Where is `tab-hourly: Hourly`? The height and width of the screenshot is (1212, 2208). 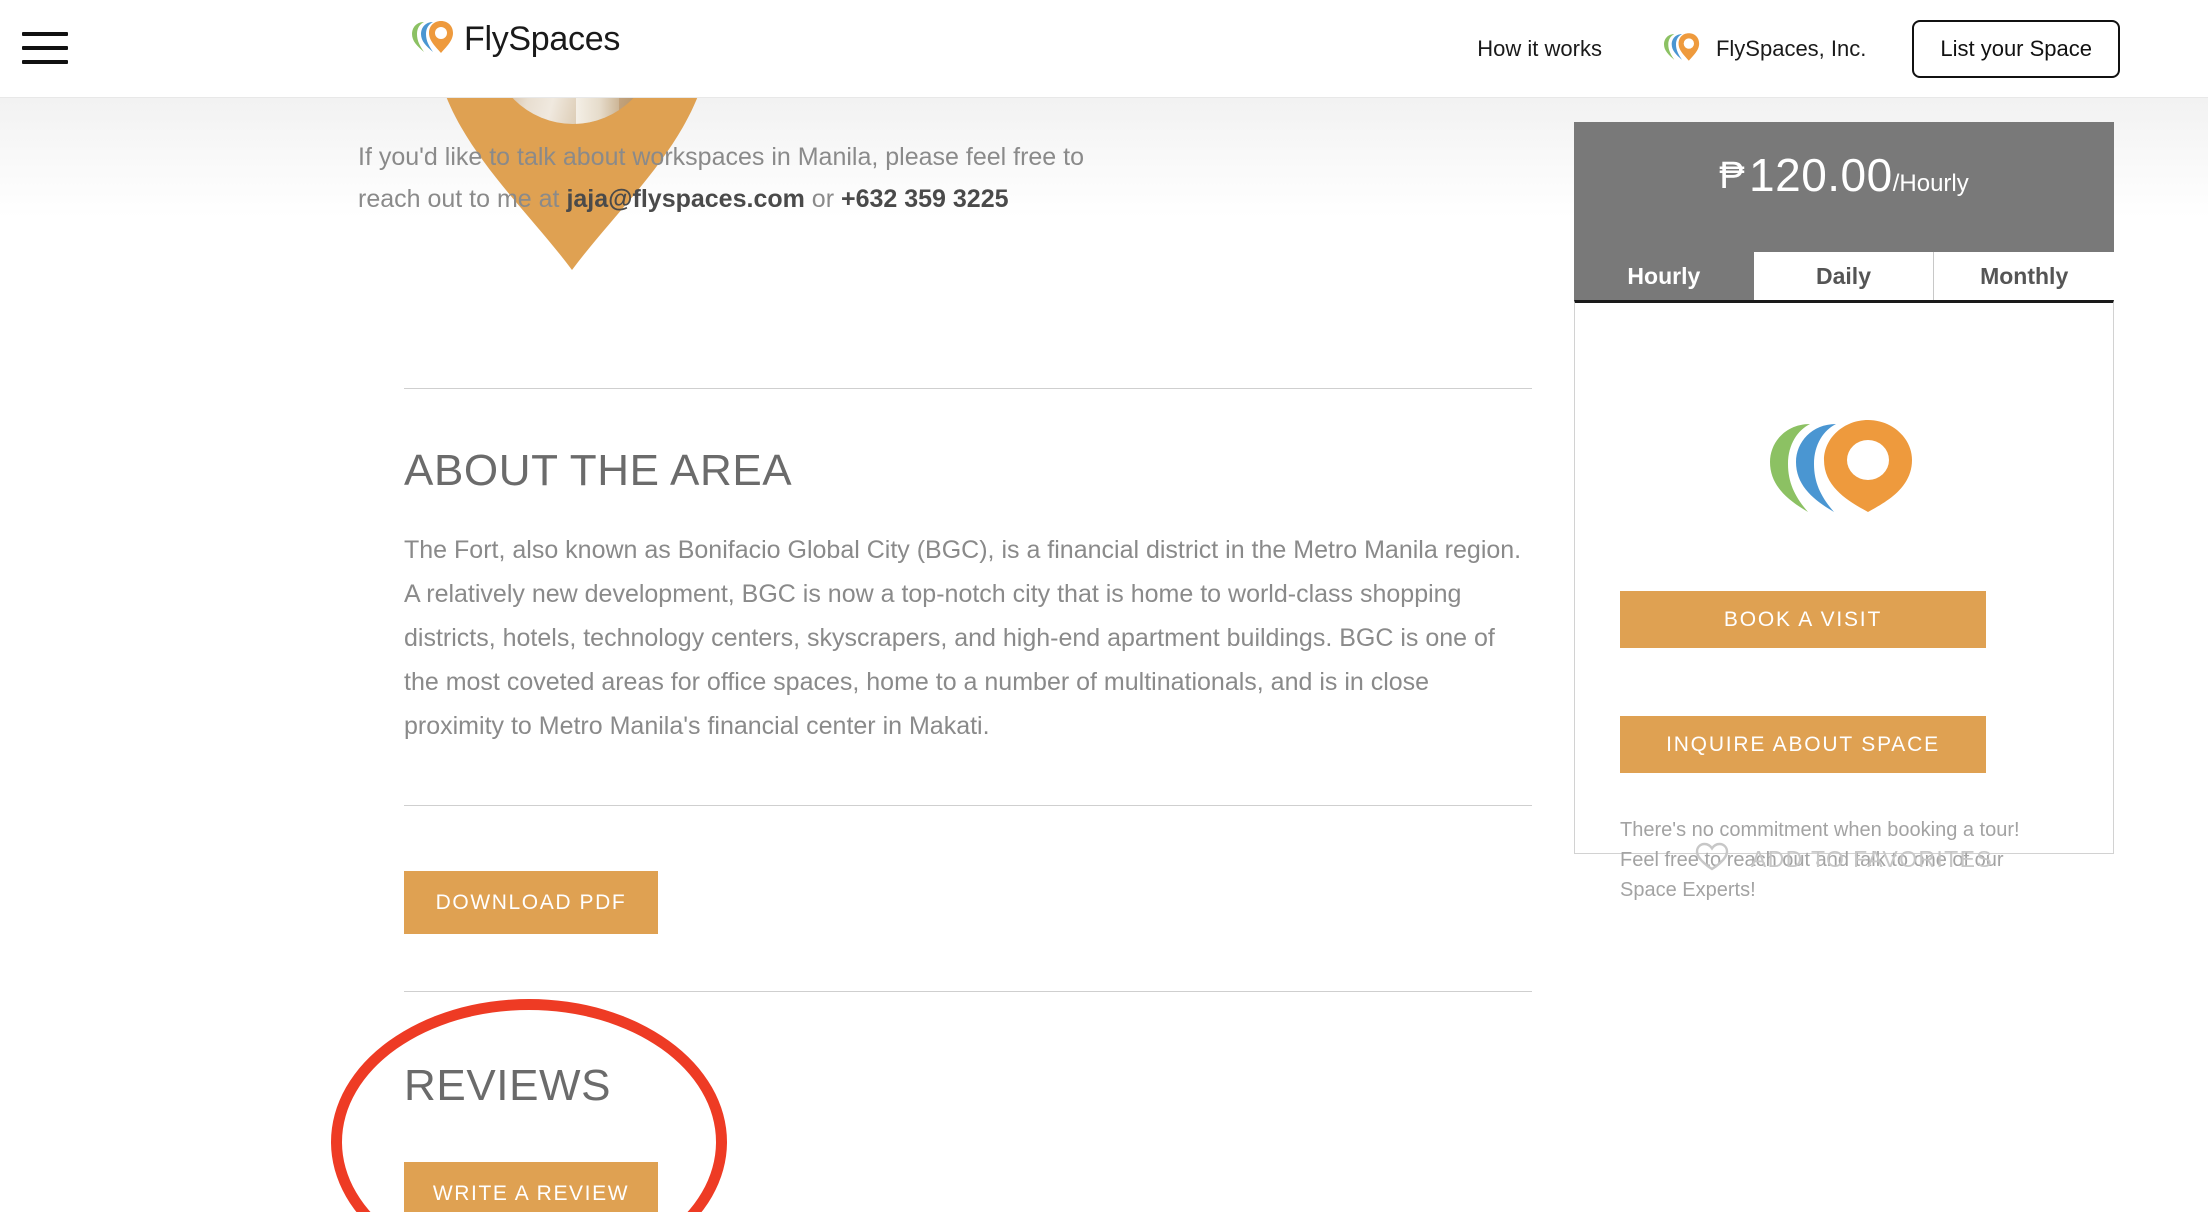 tab-hourly: Hourly is located at coordinates (1664, 276).